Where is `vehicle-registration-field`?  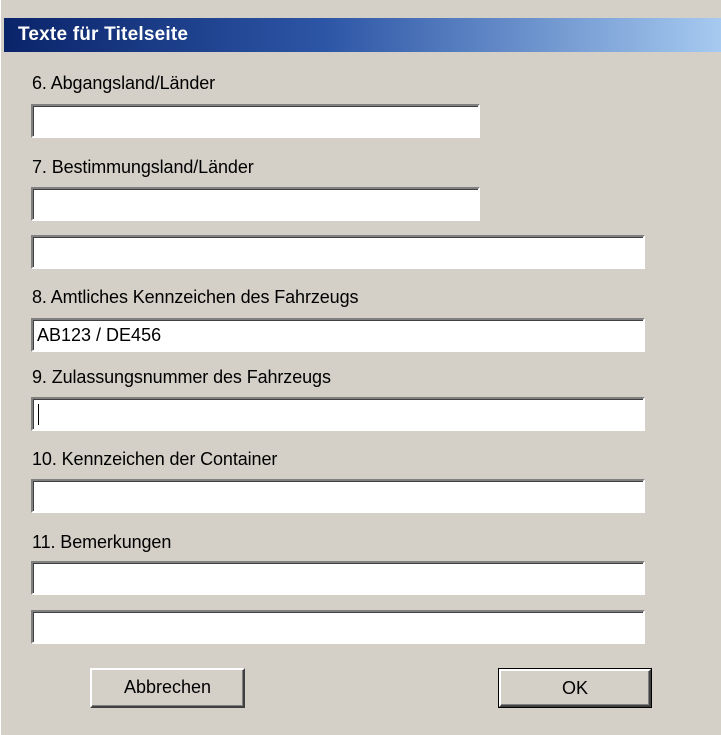 vehicle-registration-field is located at coordinates (338, 414).